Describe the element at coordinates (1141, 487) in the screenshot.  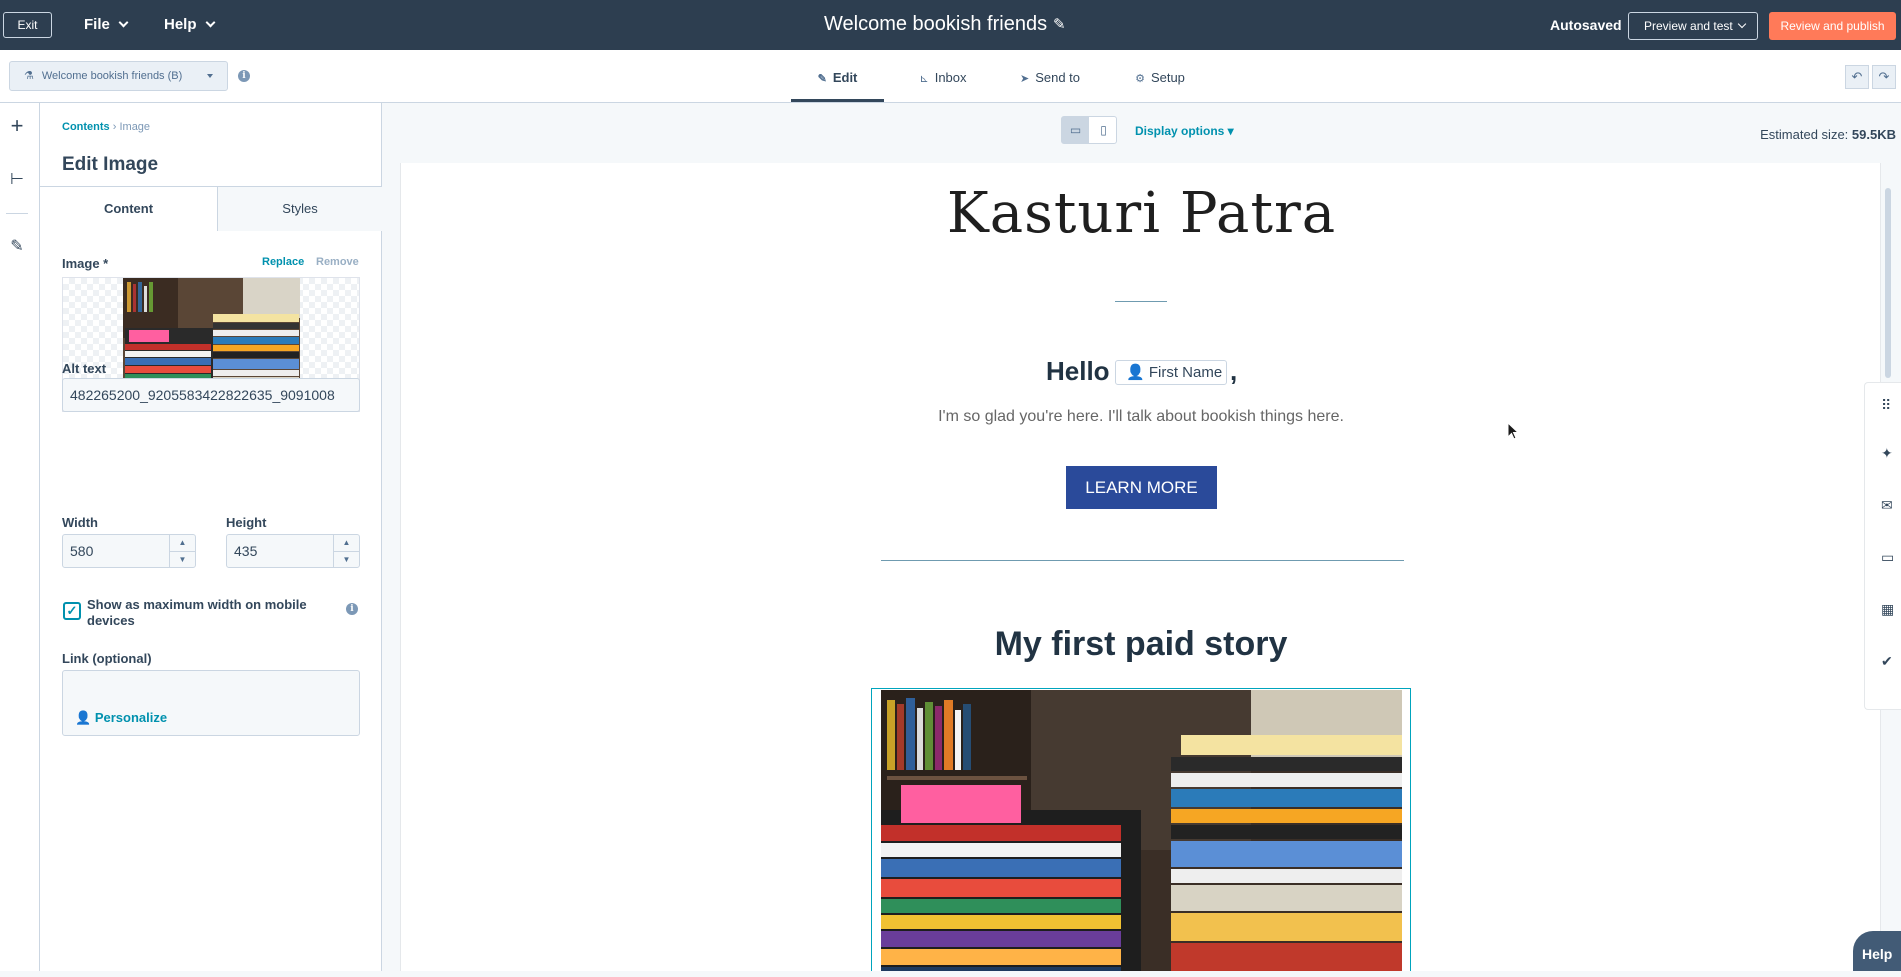
I see `learn-more-button: LEARN MORE` at that location.